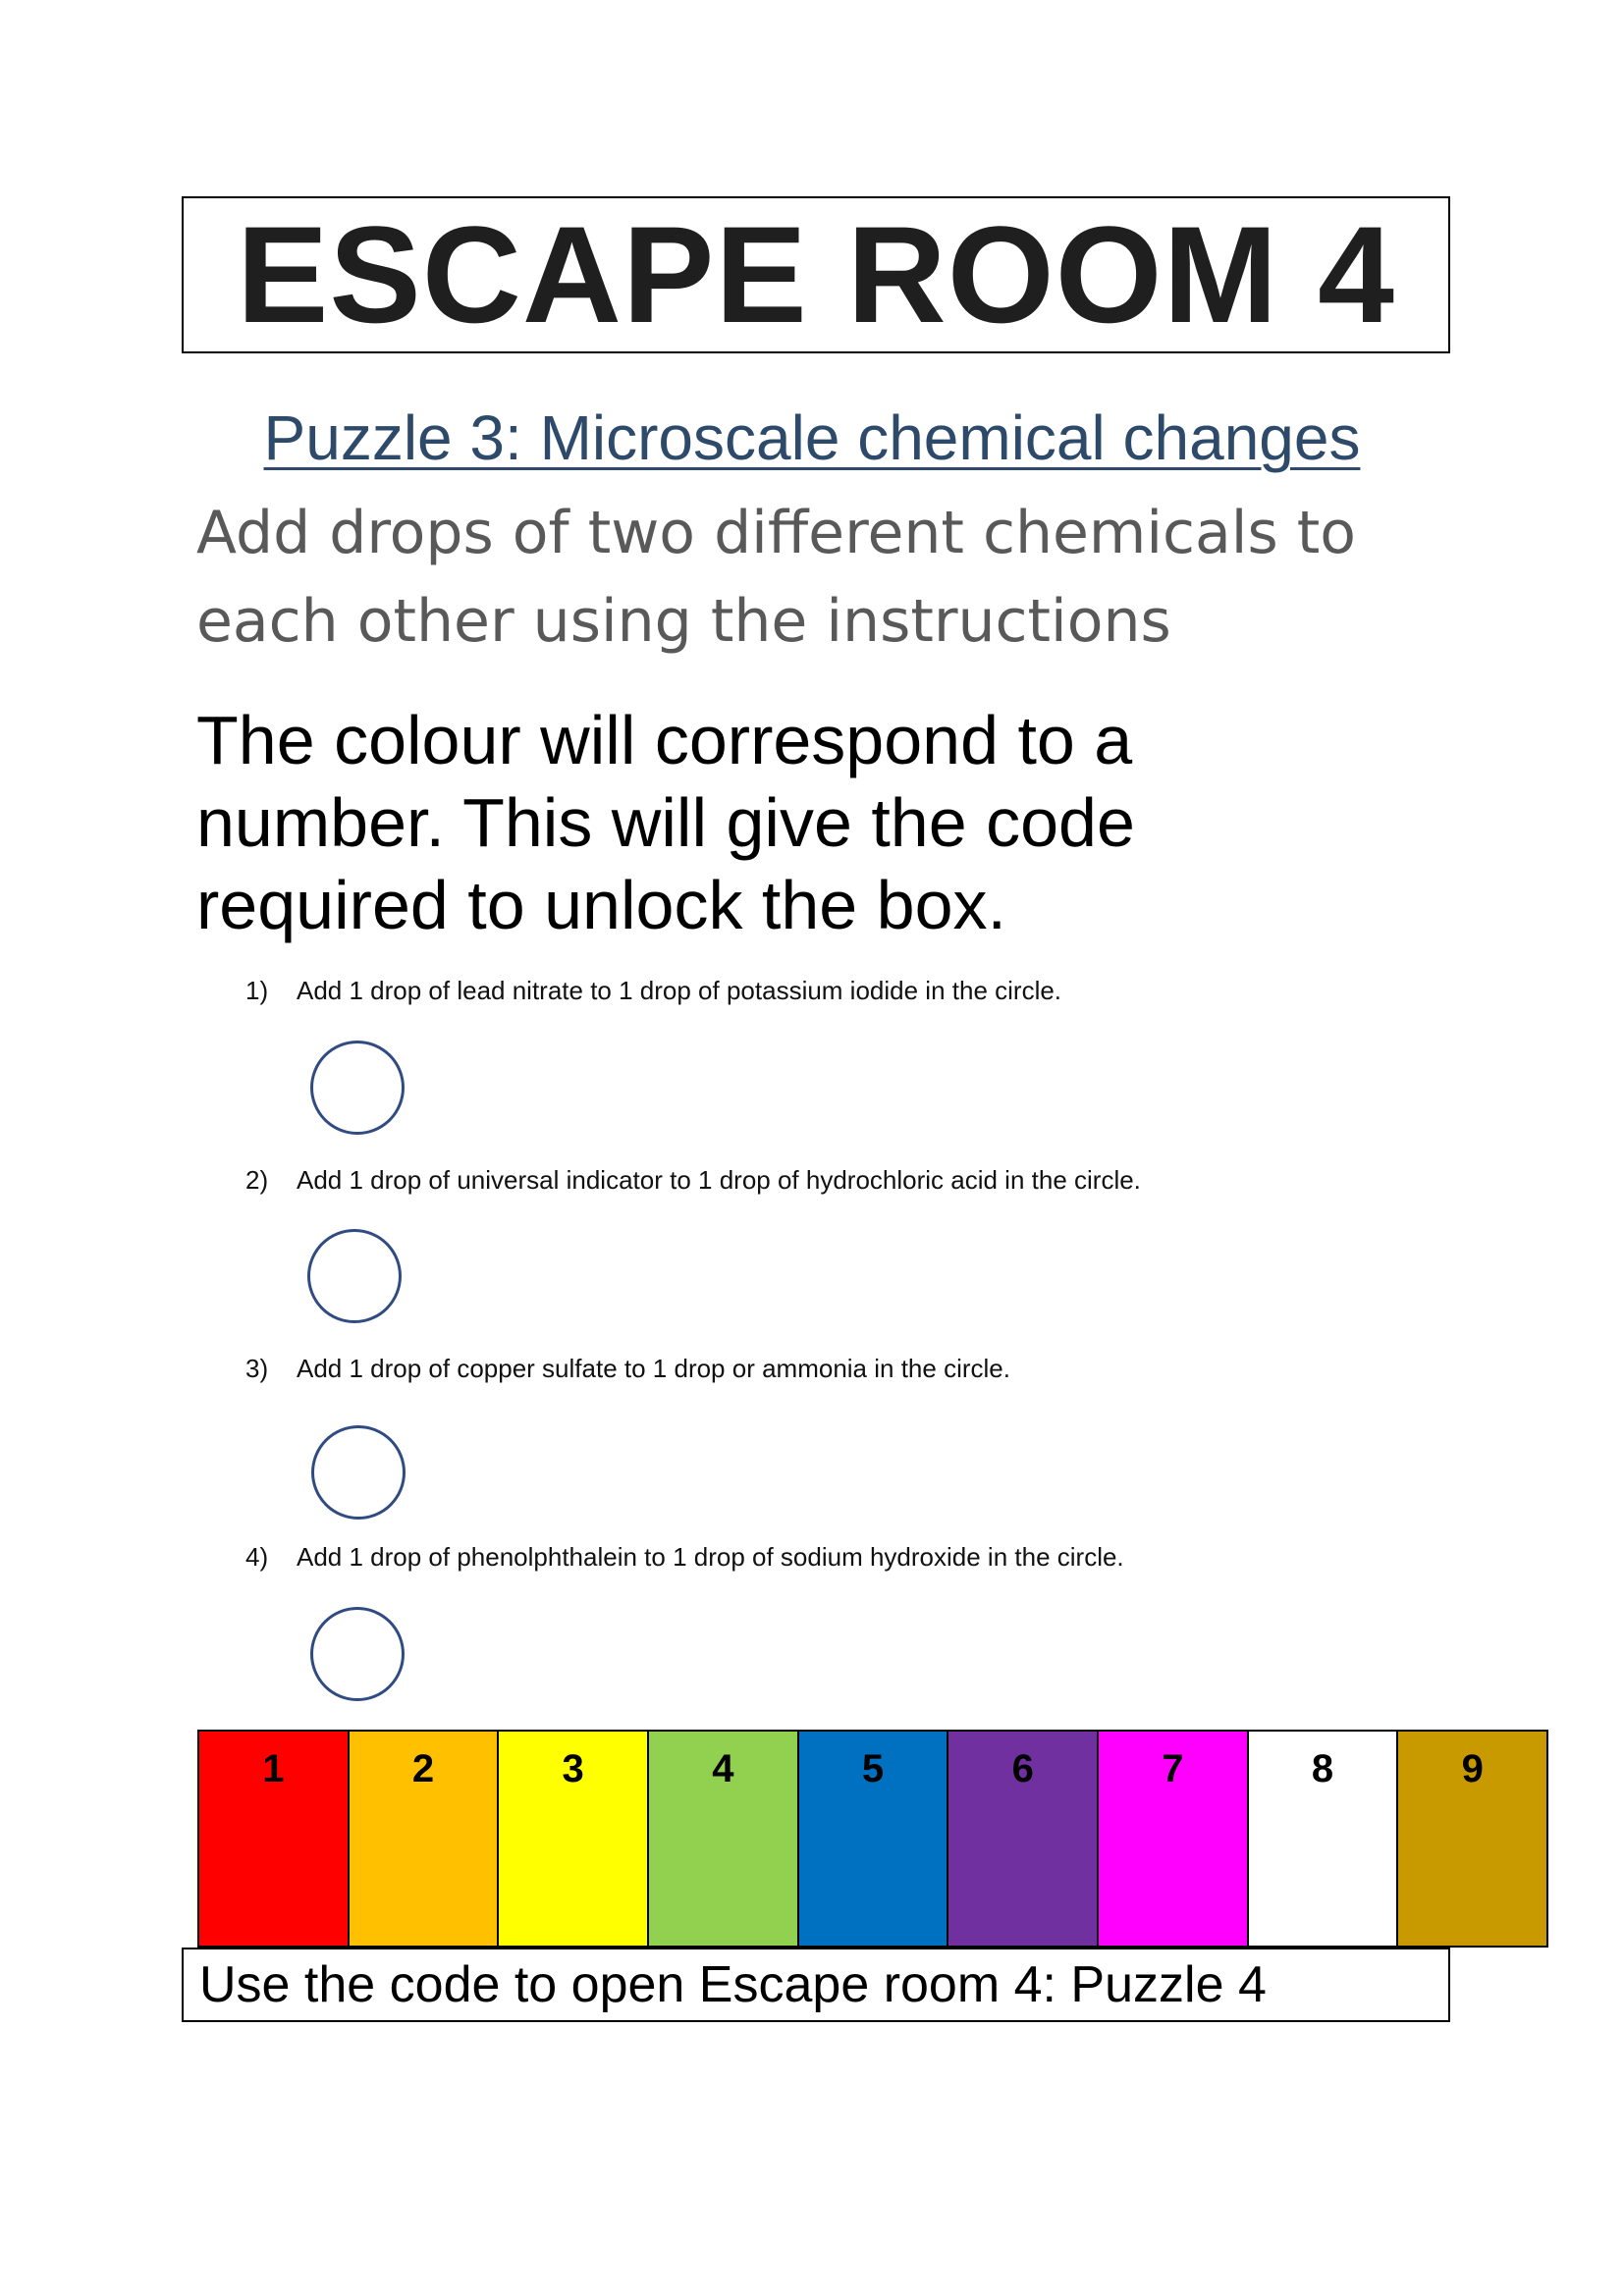 Image resolution: width=1624 pixels, height=2296 pixels. What do you see at coordinates (257, 1557) in the screenshot?
I see `step-number: 4)` at bounding box center [257, 1557].